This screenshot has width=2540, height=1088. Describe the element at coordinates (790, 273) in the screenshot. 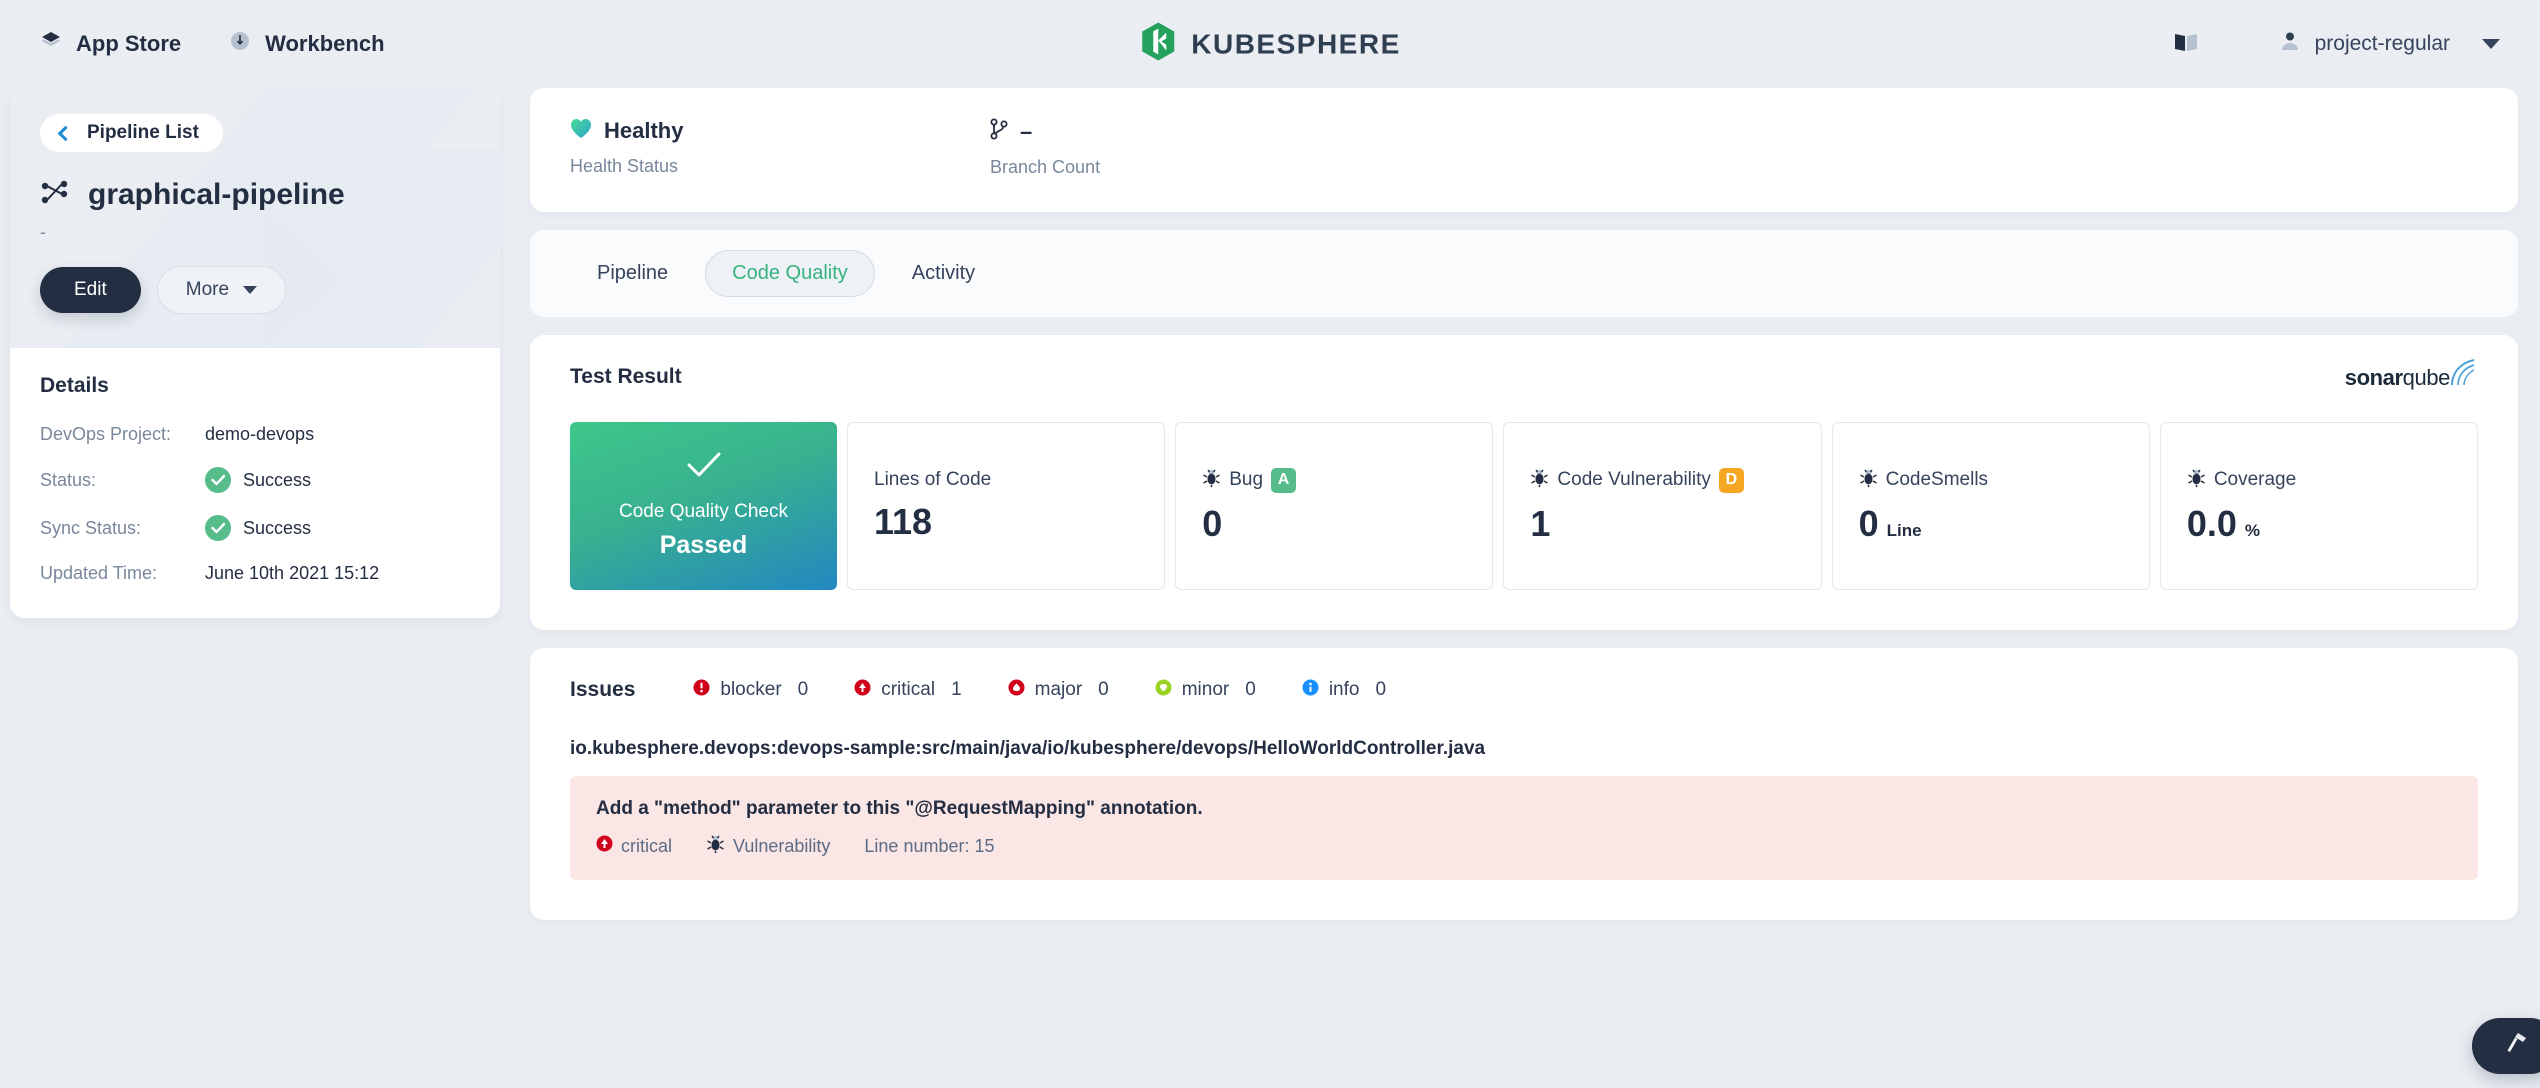

I see `tab-code-quality: Code Quality` at that location.